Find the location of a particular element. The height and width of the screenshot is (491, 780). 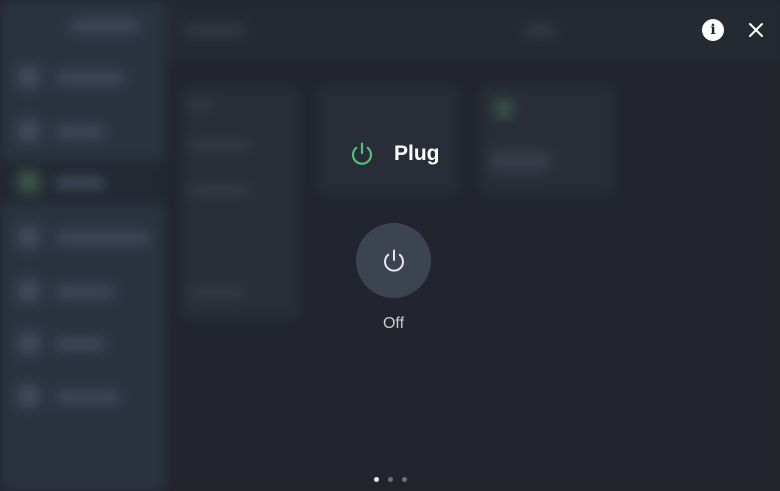

close-button is located at coordinates (756, 30).